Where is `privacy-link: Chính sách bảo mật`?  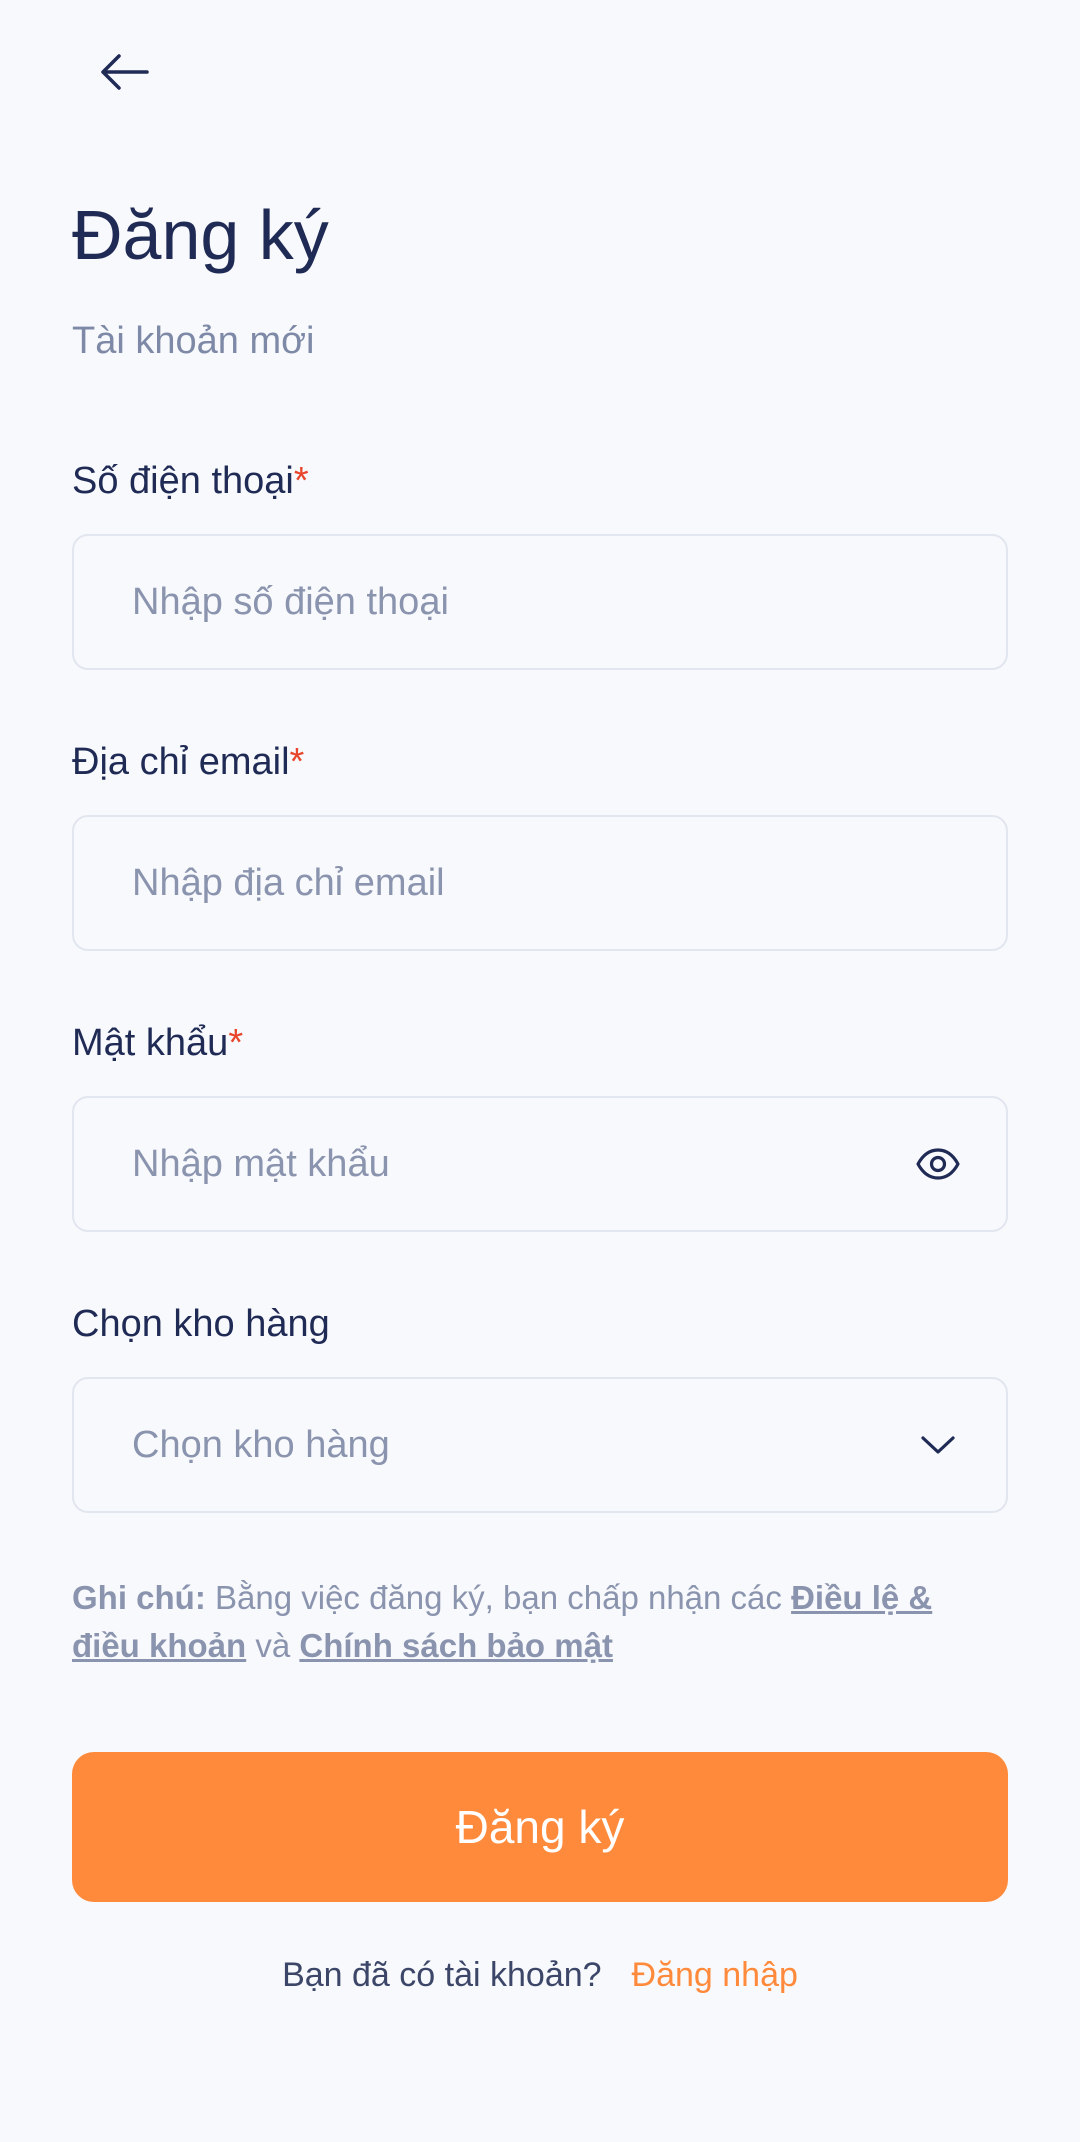 privacy-link: Chính sách bảo mật is located at coordinates (456, 1645).